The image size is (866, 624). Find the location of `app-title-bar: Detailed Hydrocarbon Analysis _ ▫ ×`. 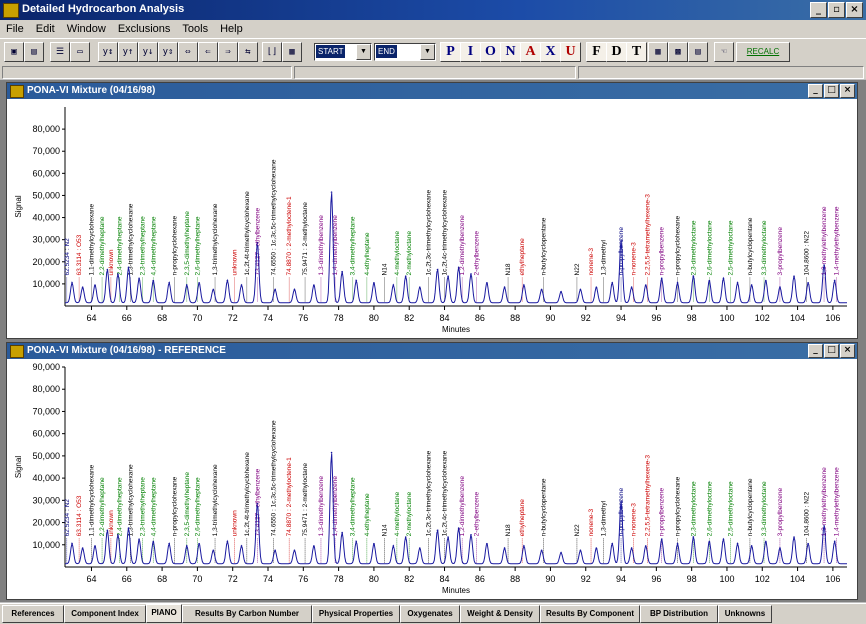

app-title-bar: Detailed Hydrocarbon Analysis _ ▫ × is located at coordinates (433, 10).